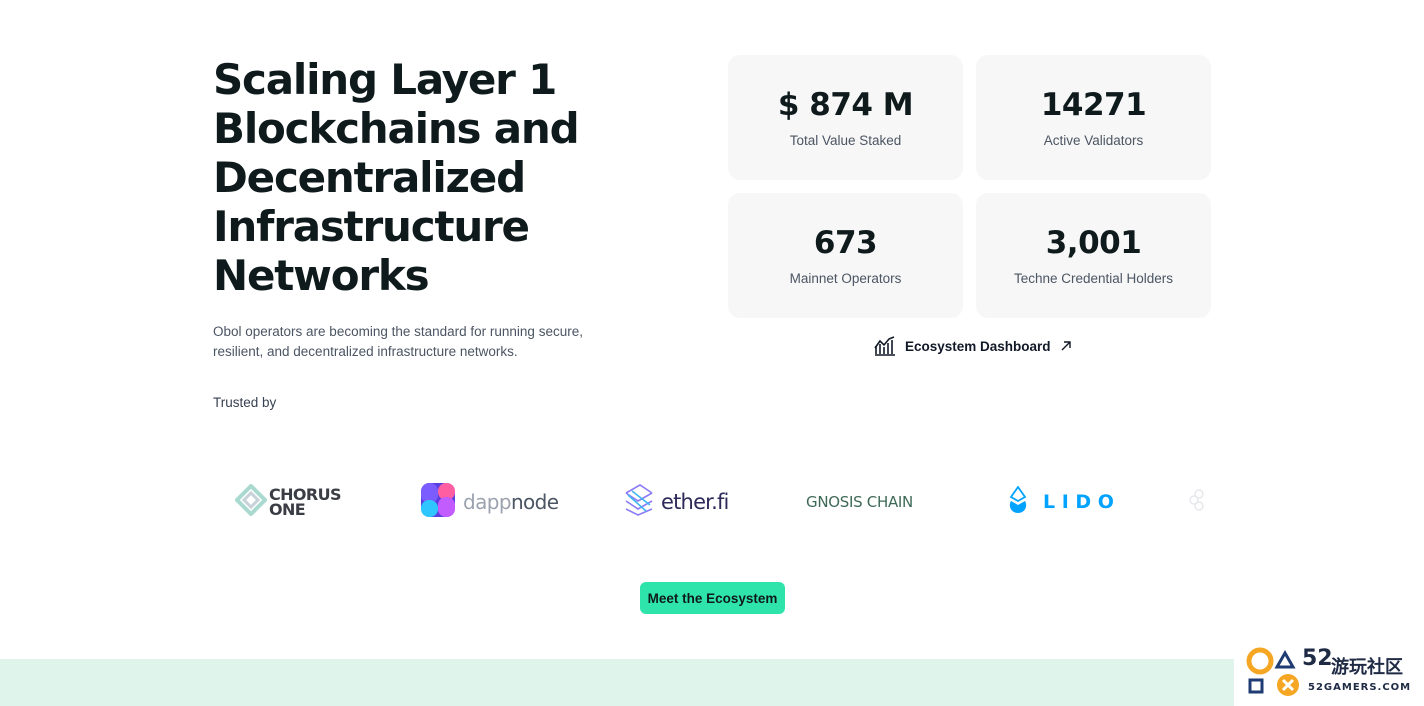 The height and width of the screenshot is (706, 1424). I want to click on arrow-up-right-icon, so click(1066, 346).